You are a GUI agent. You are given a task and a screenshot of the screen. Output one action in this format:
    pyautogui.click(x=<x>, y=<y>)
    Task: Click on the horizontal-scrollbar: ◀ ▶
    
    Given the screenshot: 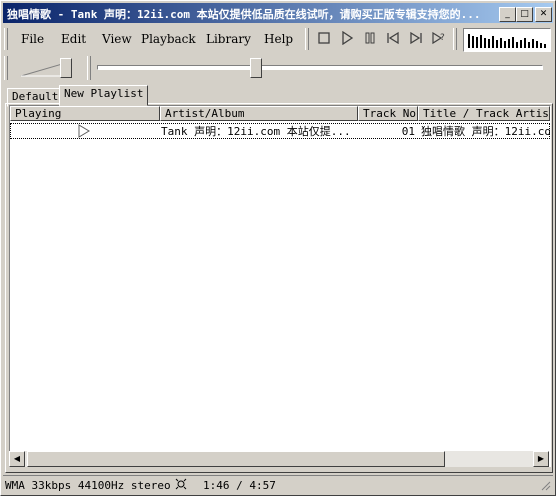 What is the action you would take?
    pyautogui.click(x=279, y=459)
    